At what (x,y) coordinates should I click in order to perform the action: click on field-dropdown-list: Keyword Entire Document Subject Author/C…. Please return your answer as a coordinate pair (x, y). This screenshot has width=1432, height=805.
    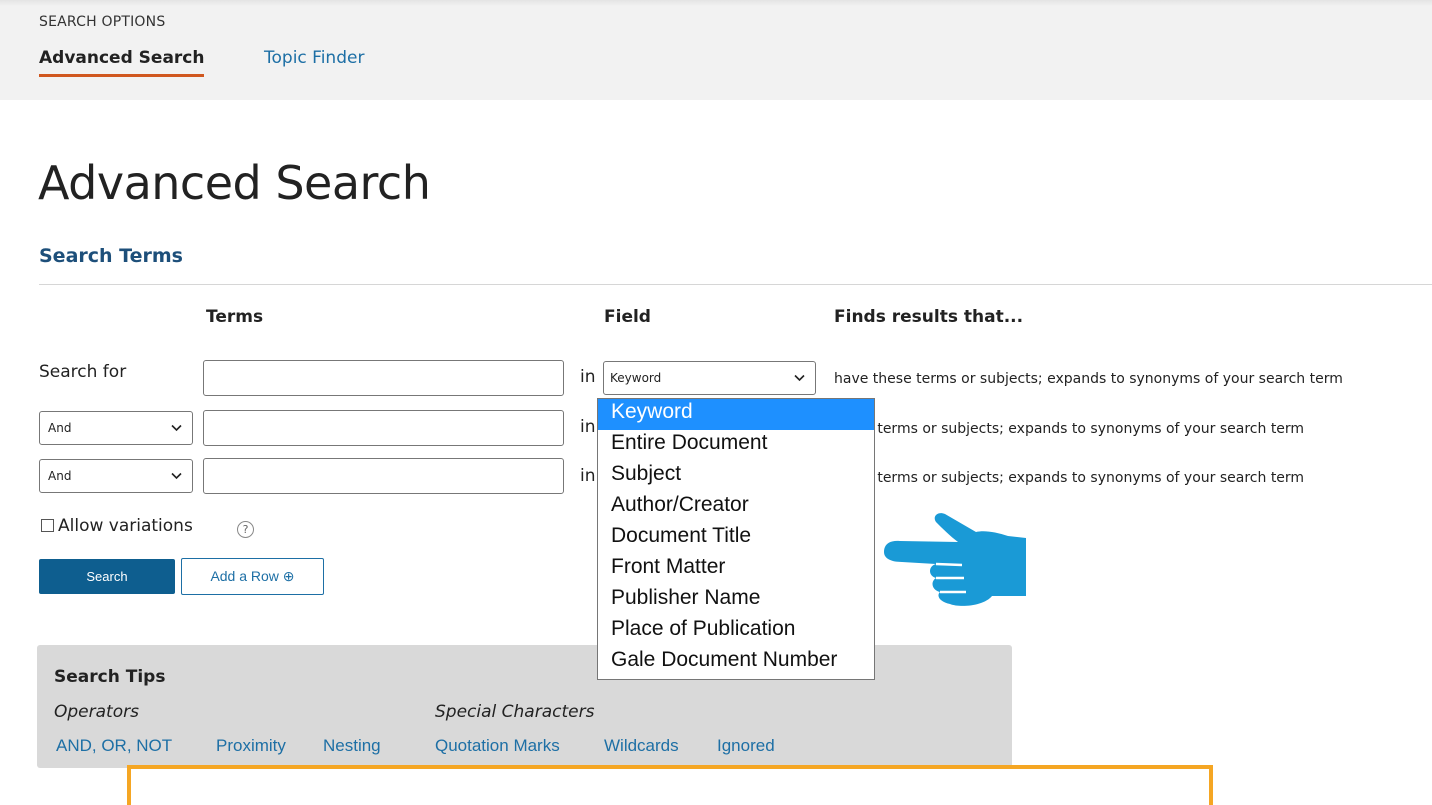
    Looking at the image, I should click on (736, 539).